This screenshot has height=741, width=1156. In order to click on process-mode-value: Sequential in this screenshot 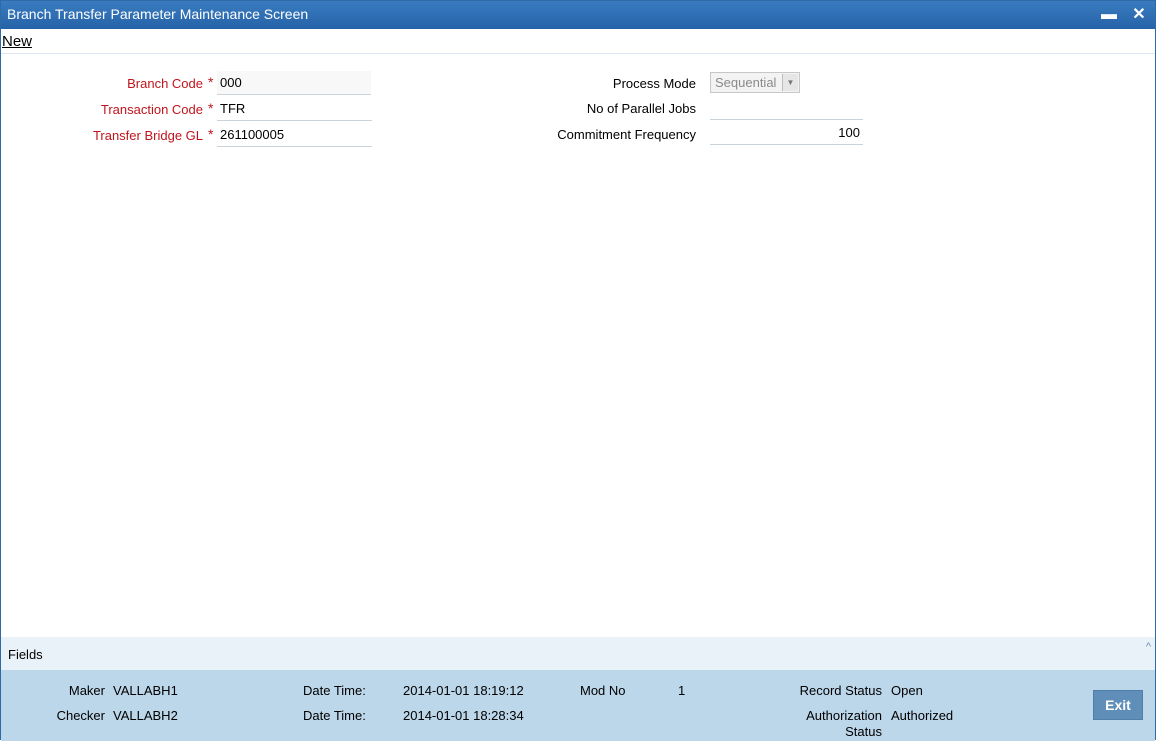, I will do `click(746, 82)`.